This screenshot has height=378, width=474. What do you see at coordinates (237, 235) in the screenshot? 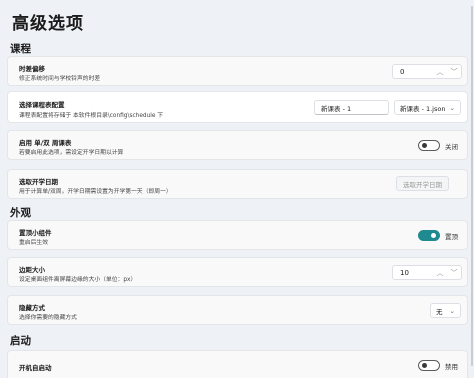
I see `pin-widget-card: 置顶小组件 重启后生效 置顶` at bounding box center [237, 235].